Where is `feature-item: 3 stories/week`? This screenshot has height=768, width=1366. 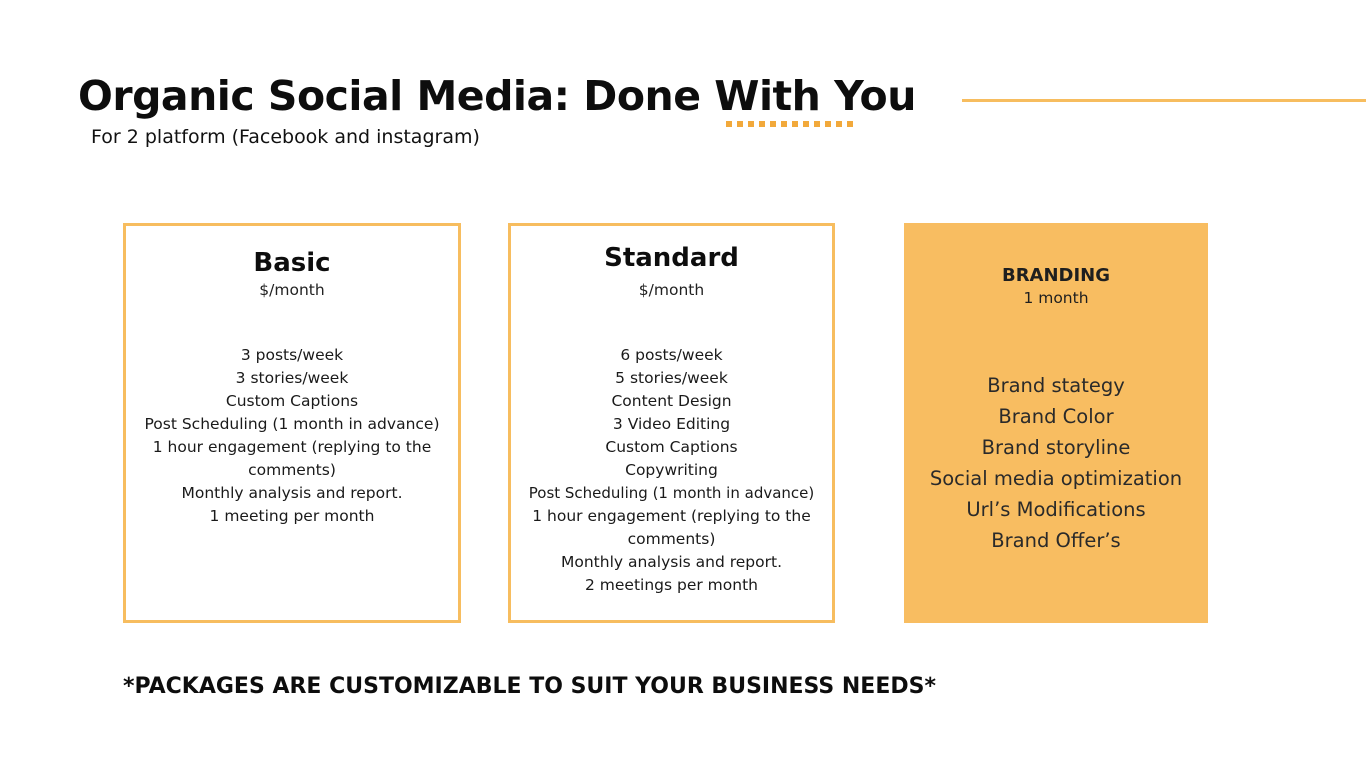 feature-item: 3 stories/week is located at coordinates (292, 378).